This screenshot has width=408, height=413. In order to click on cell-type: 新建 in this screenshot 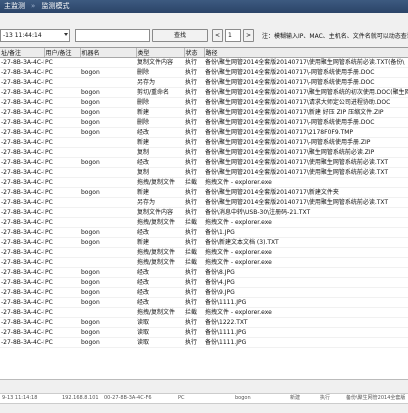, I will do `click(160, 242)`.